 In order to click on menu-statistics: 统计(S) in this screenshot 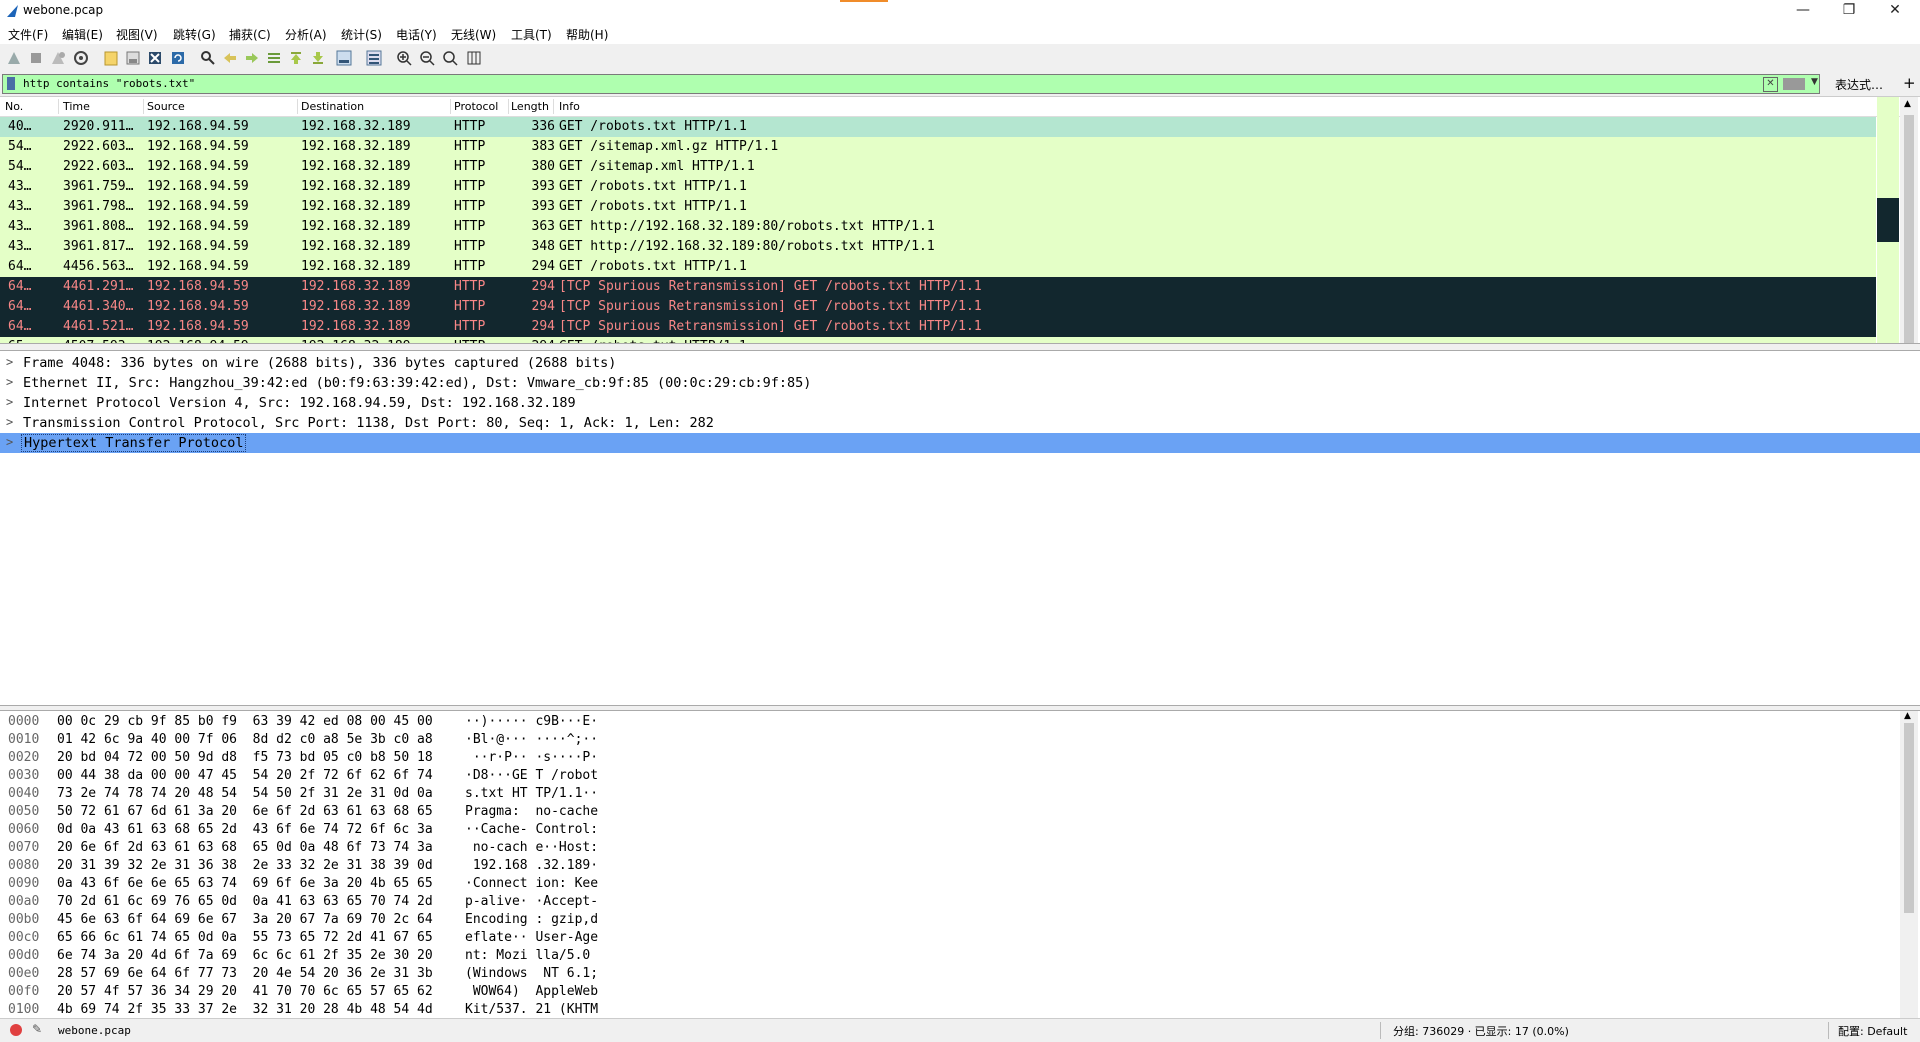, I will do `click(361, 34)`.